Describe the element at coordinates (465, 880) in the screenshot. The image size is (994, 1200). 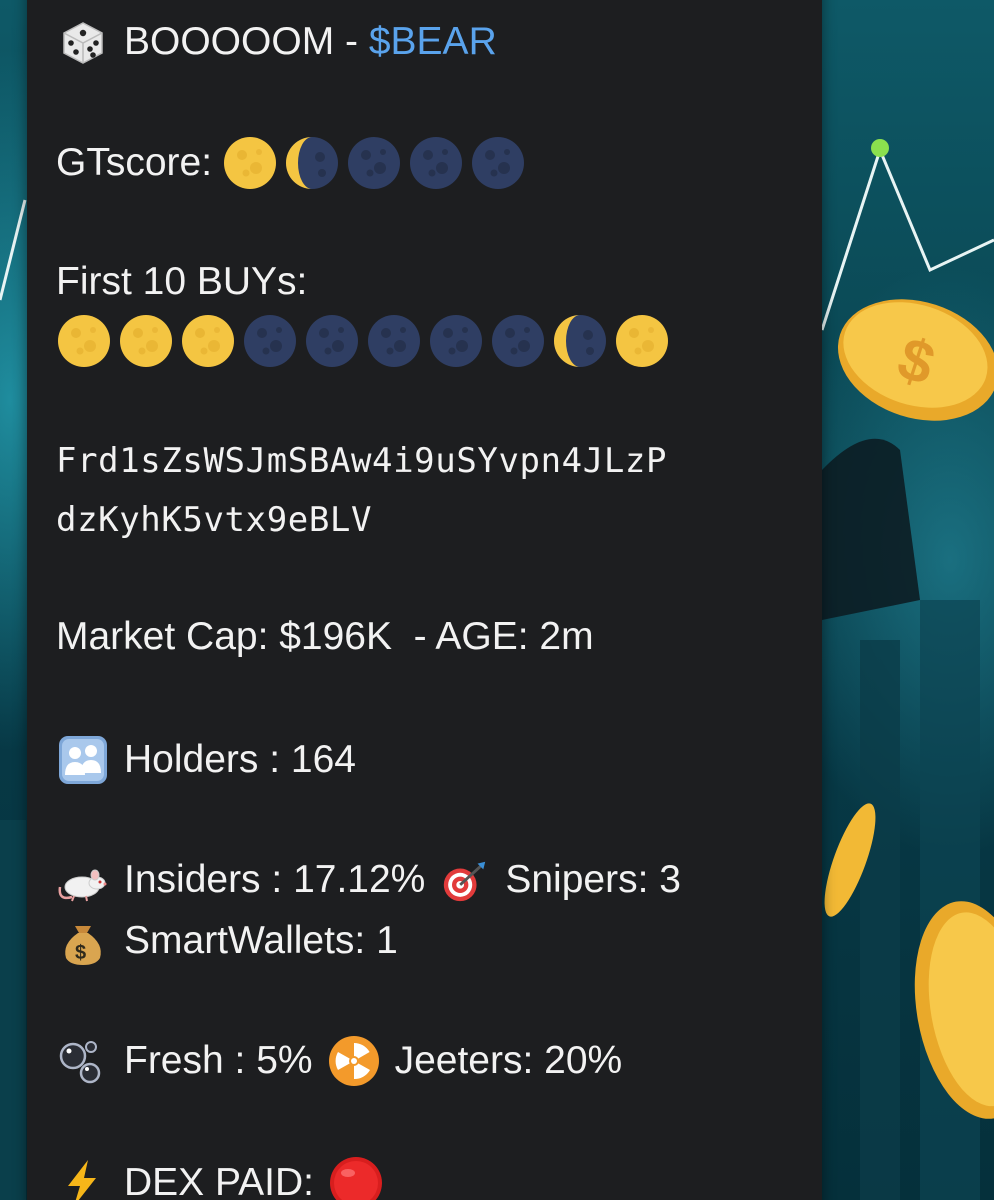
I see `dart-target-icon` at that location.